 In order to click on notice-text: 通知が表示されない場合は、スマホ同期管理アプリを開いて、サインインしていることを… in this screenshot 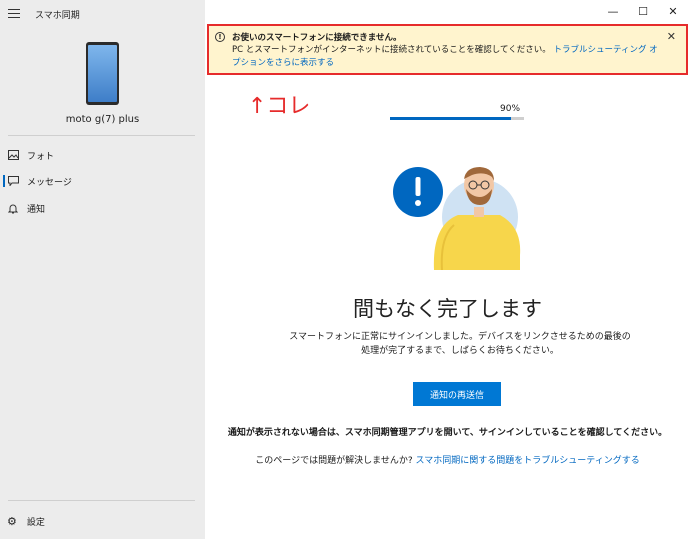, I will do `click(447, 433)`.